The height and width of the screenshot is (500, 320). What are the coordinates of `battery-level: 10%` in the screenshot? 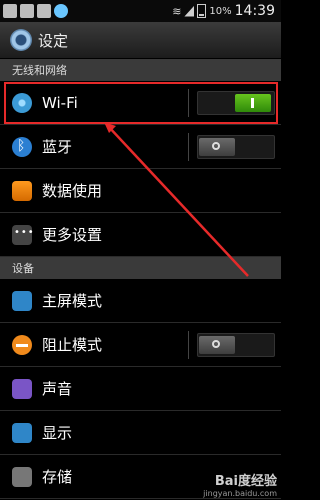 It's located at (220, 11).